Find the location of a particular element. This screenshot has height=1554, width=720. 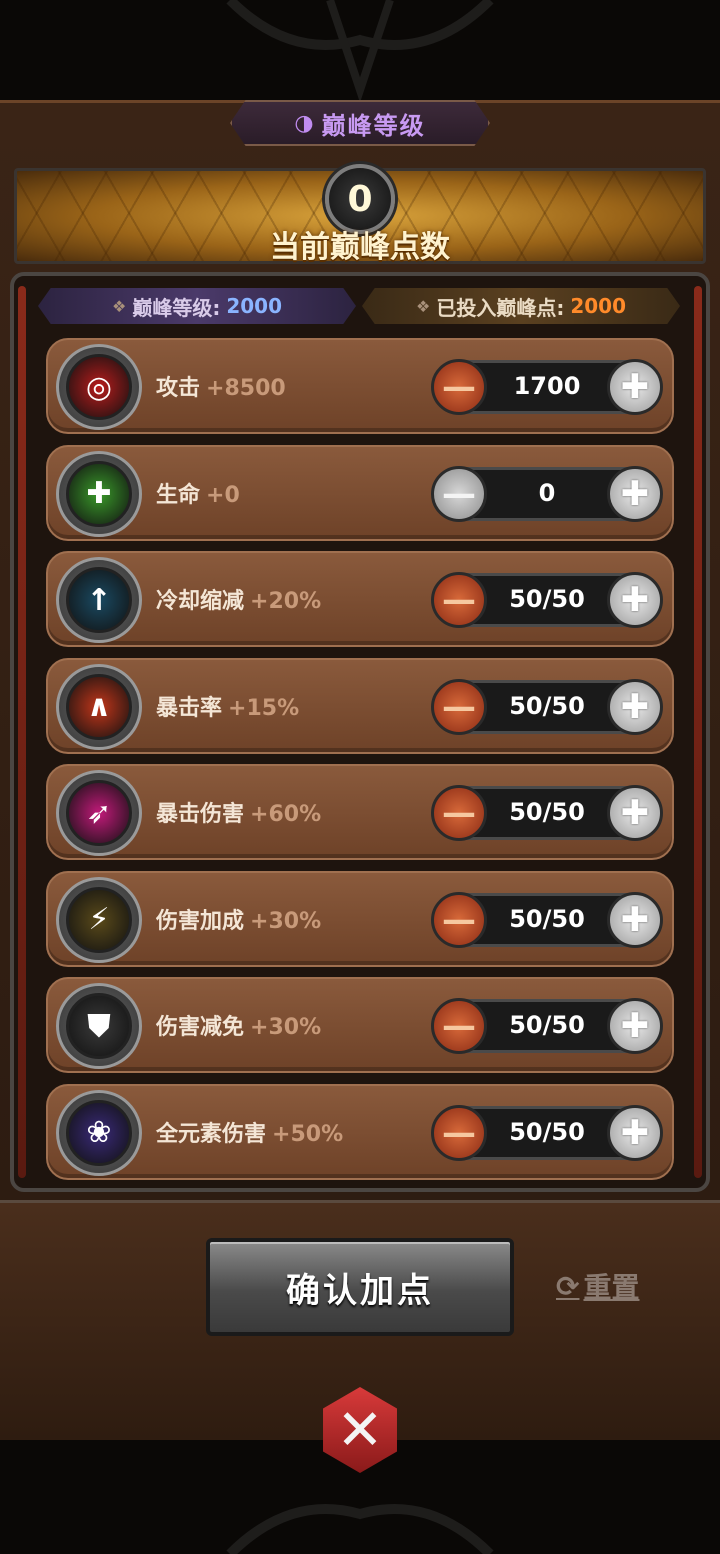

stat-name: 暴击率 is located at coordinates (189, 708).